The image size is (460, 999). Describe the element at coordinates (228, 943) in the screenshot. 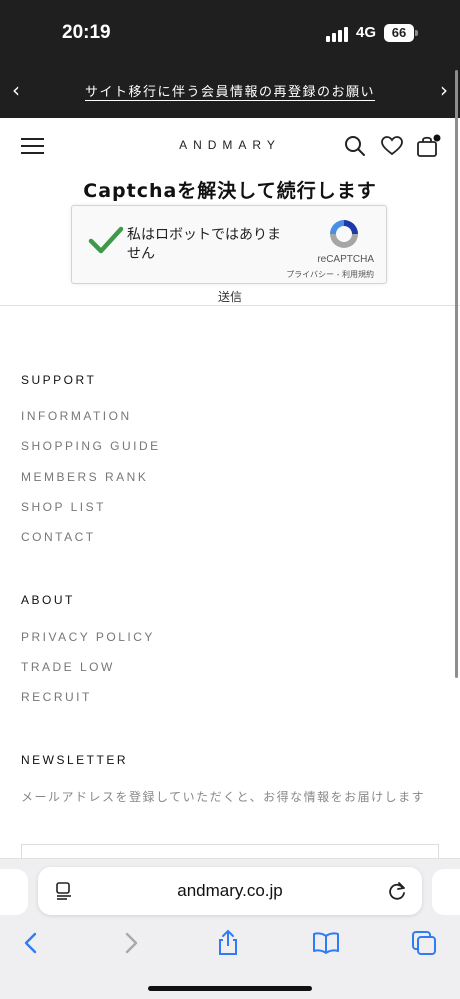

I see `share-icon` at that location.